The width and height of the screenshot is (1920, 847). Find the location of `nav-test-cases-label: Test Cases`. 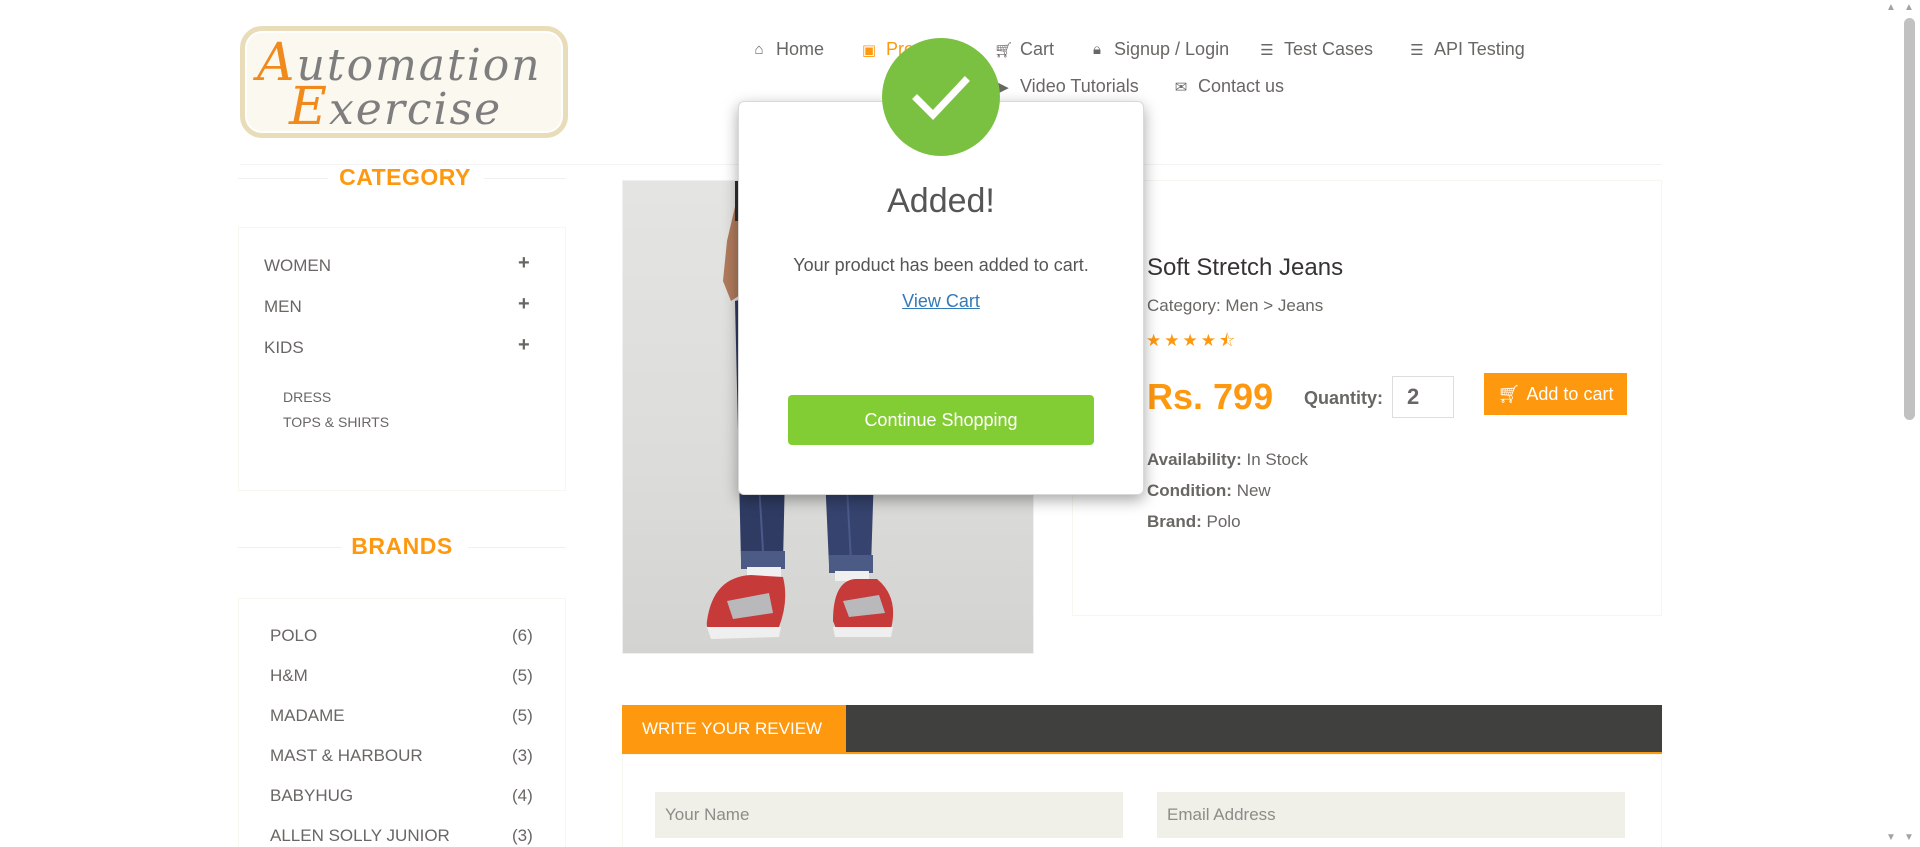

nav-test-cases-label: Test Cases is located at coordinates (1329, 49).